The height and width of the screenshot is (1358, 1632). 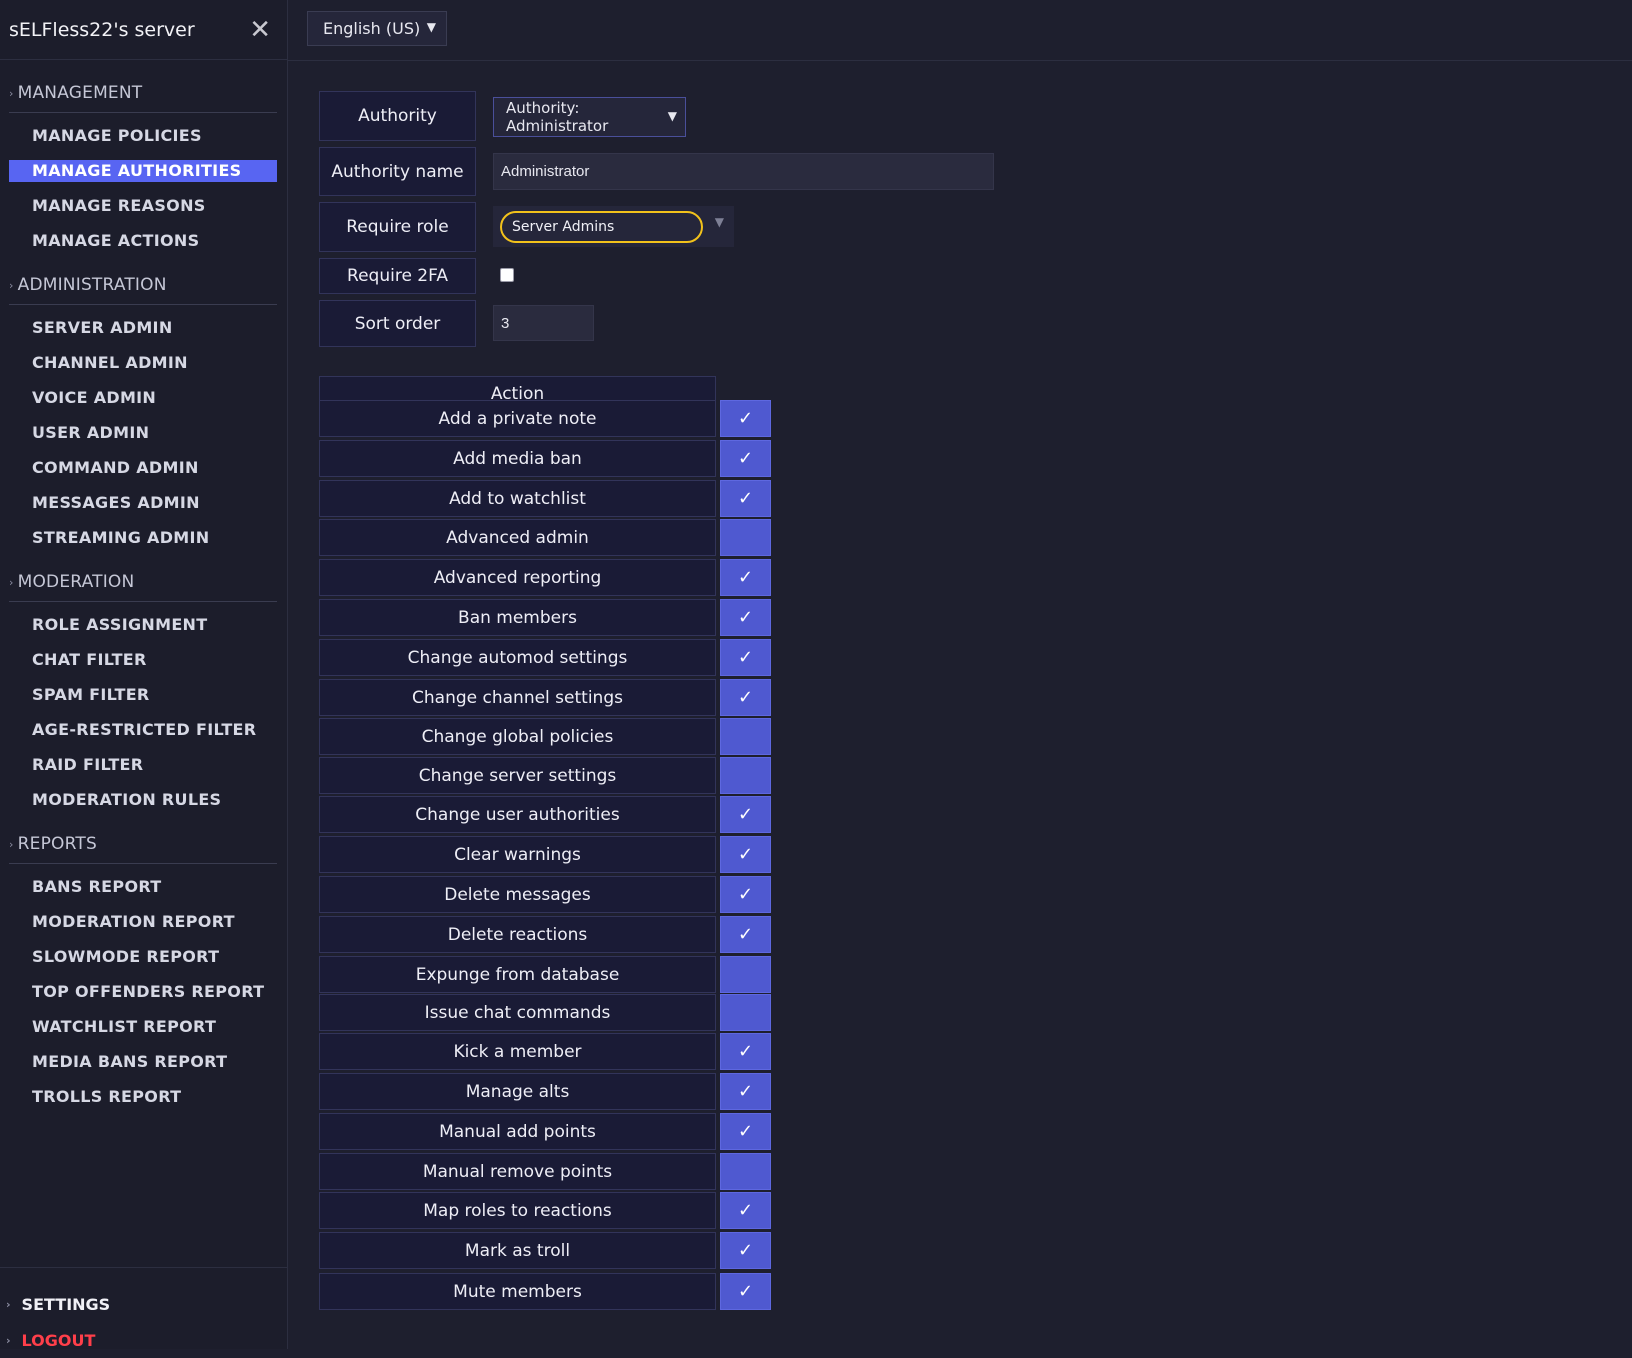 I want to click on table-row: Kick a member ✓, so click(x=545, y=1051).